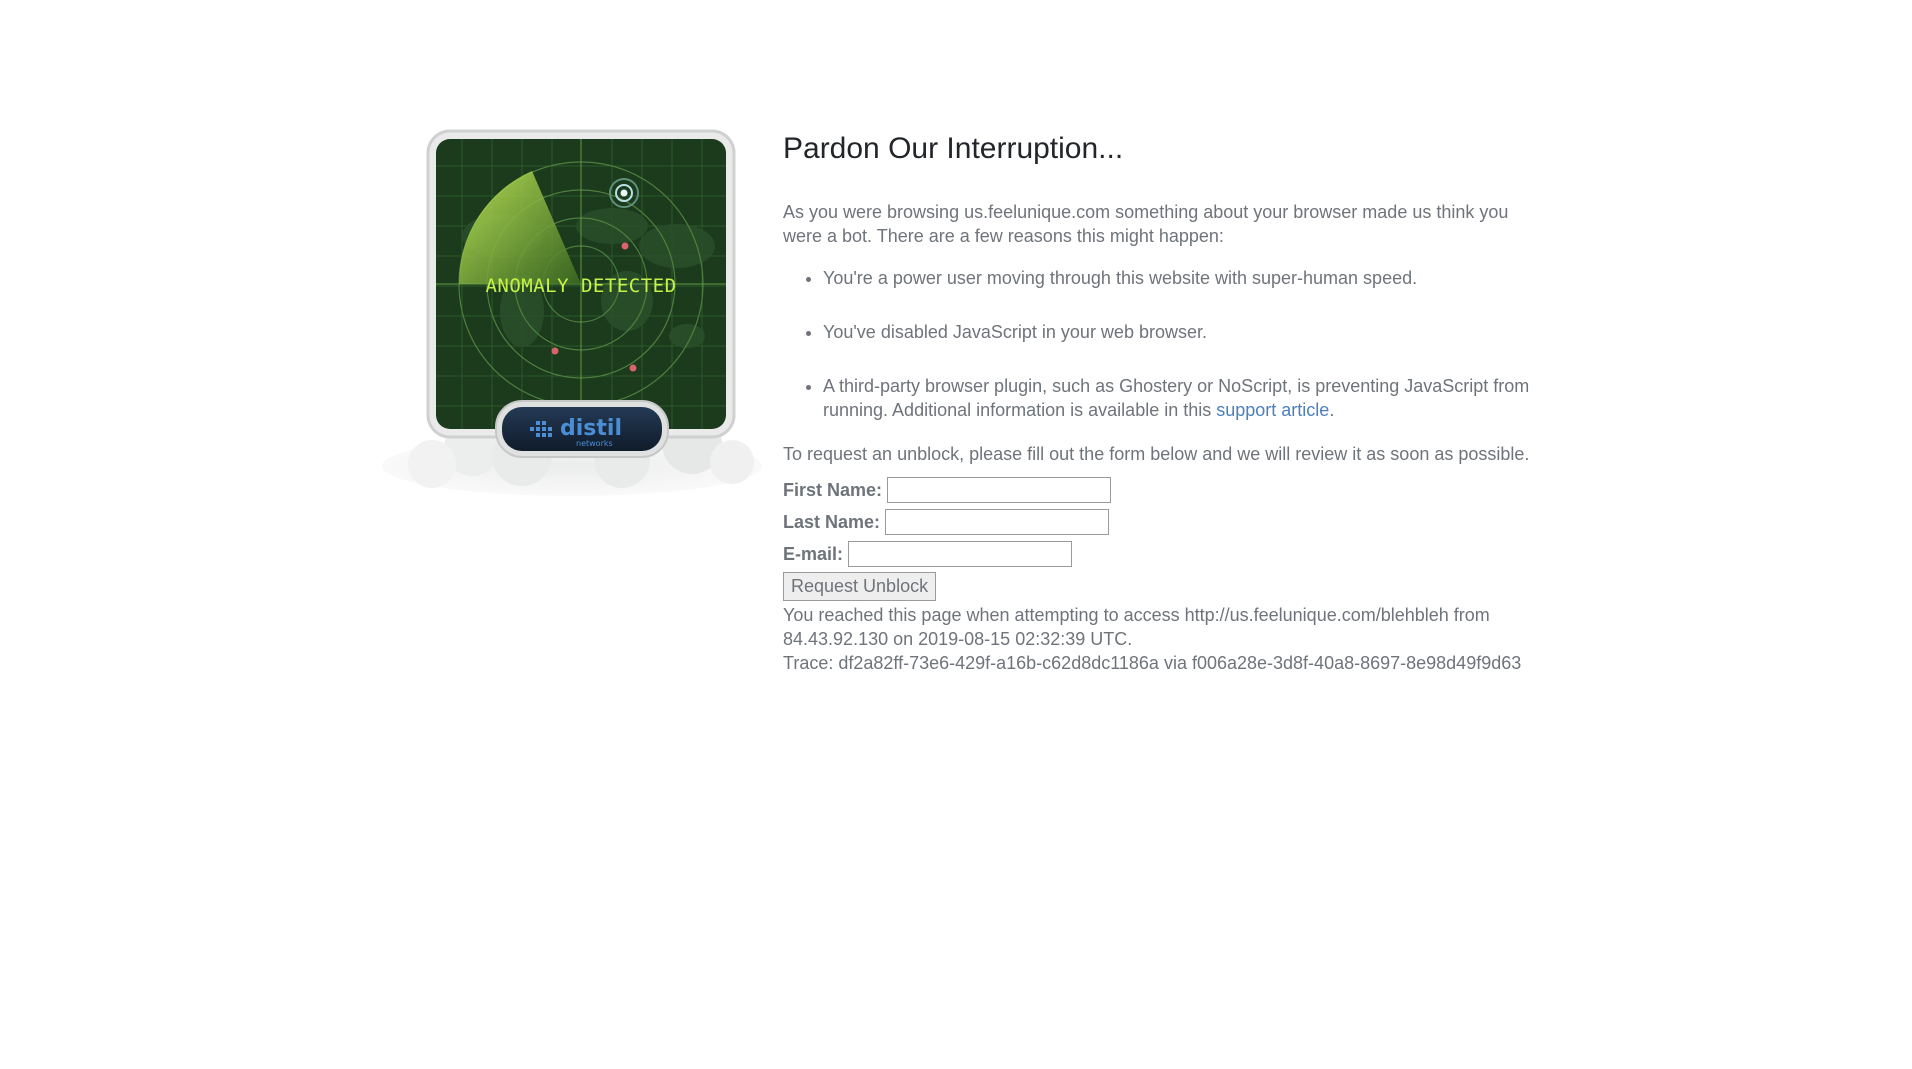 The width and height of the screenshot is (1912, 1069). Describe the element at coordinates (580, 286) in the screenshot. I see `anomaly-detected-text: ANOMALY DETECTED` at that location.